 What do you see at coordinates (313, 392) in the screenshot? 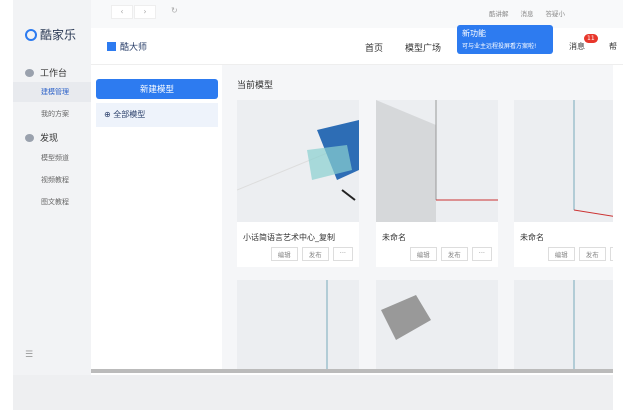
I see `footer-area` at bounding box center [313, 392].